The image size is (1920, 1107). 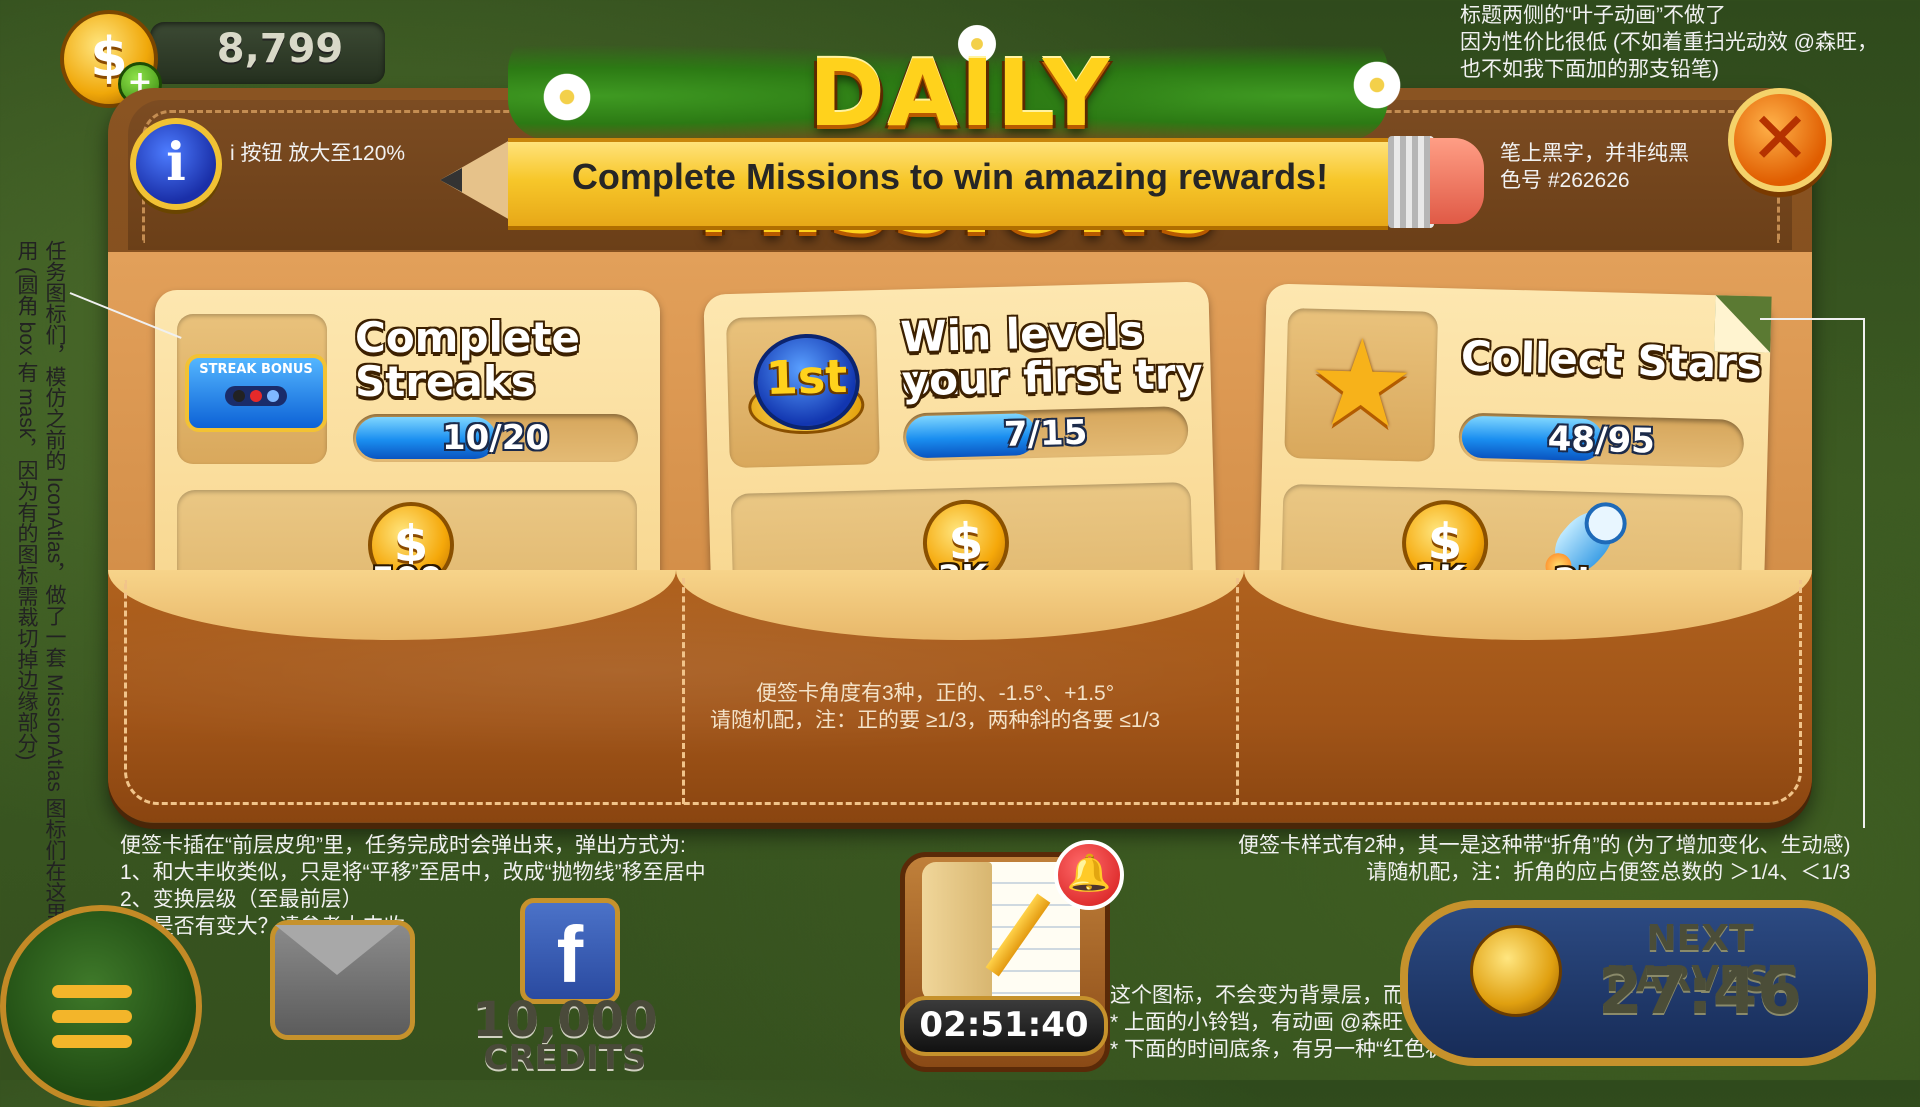 What do you see at coordinates (565, 1058) in the screenshot?
I see `credits-label: CREDITS` at bounding box center [565, 1058].